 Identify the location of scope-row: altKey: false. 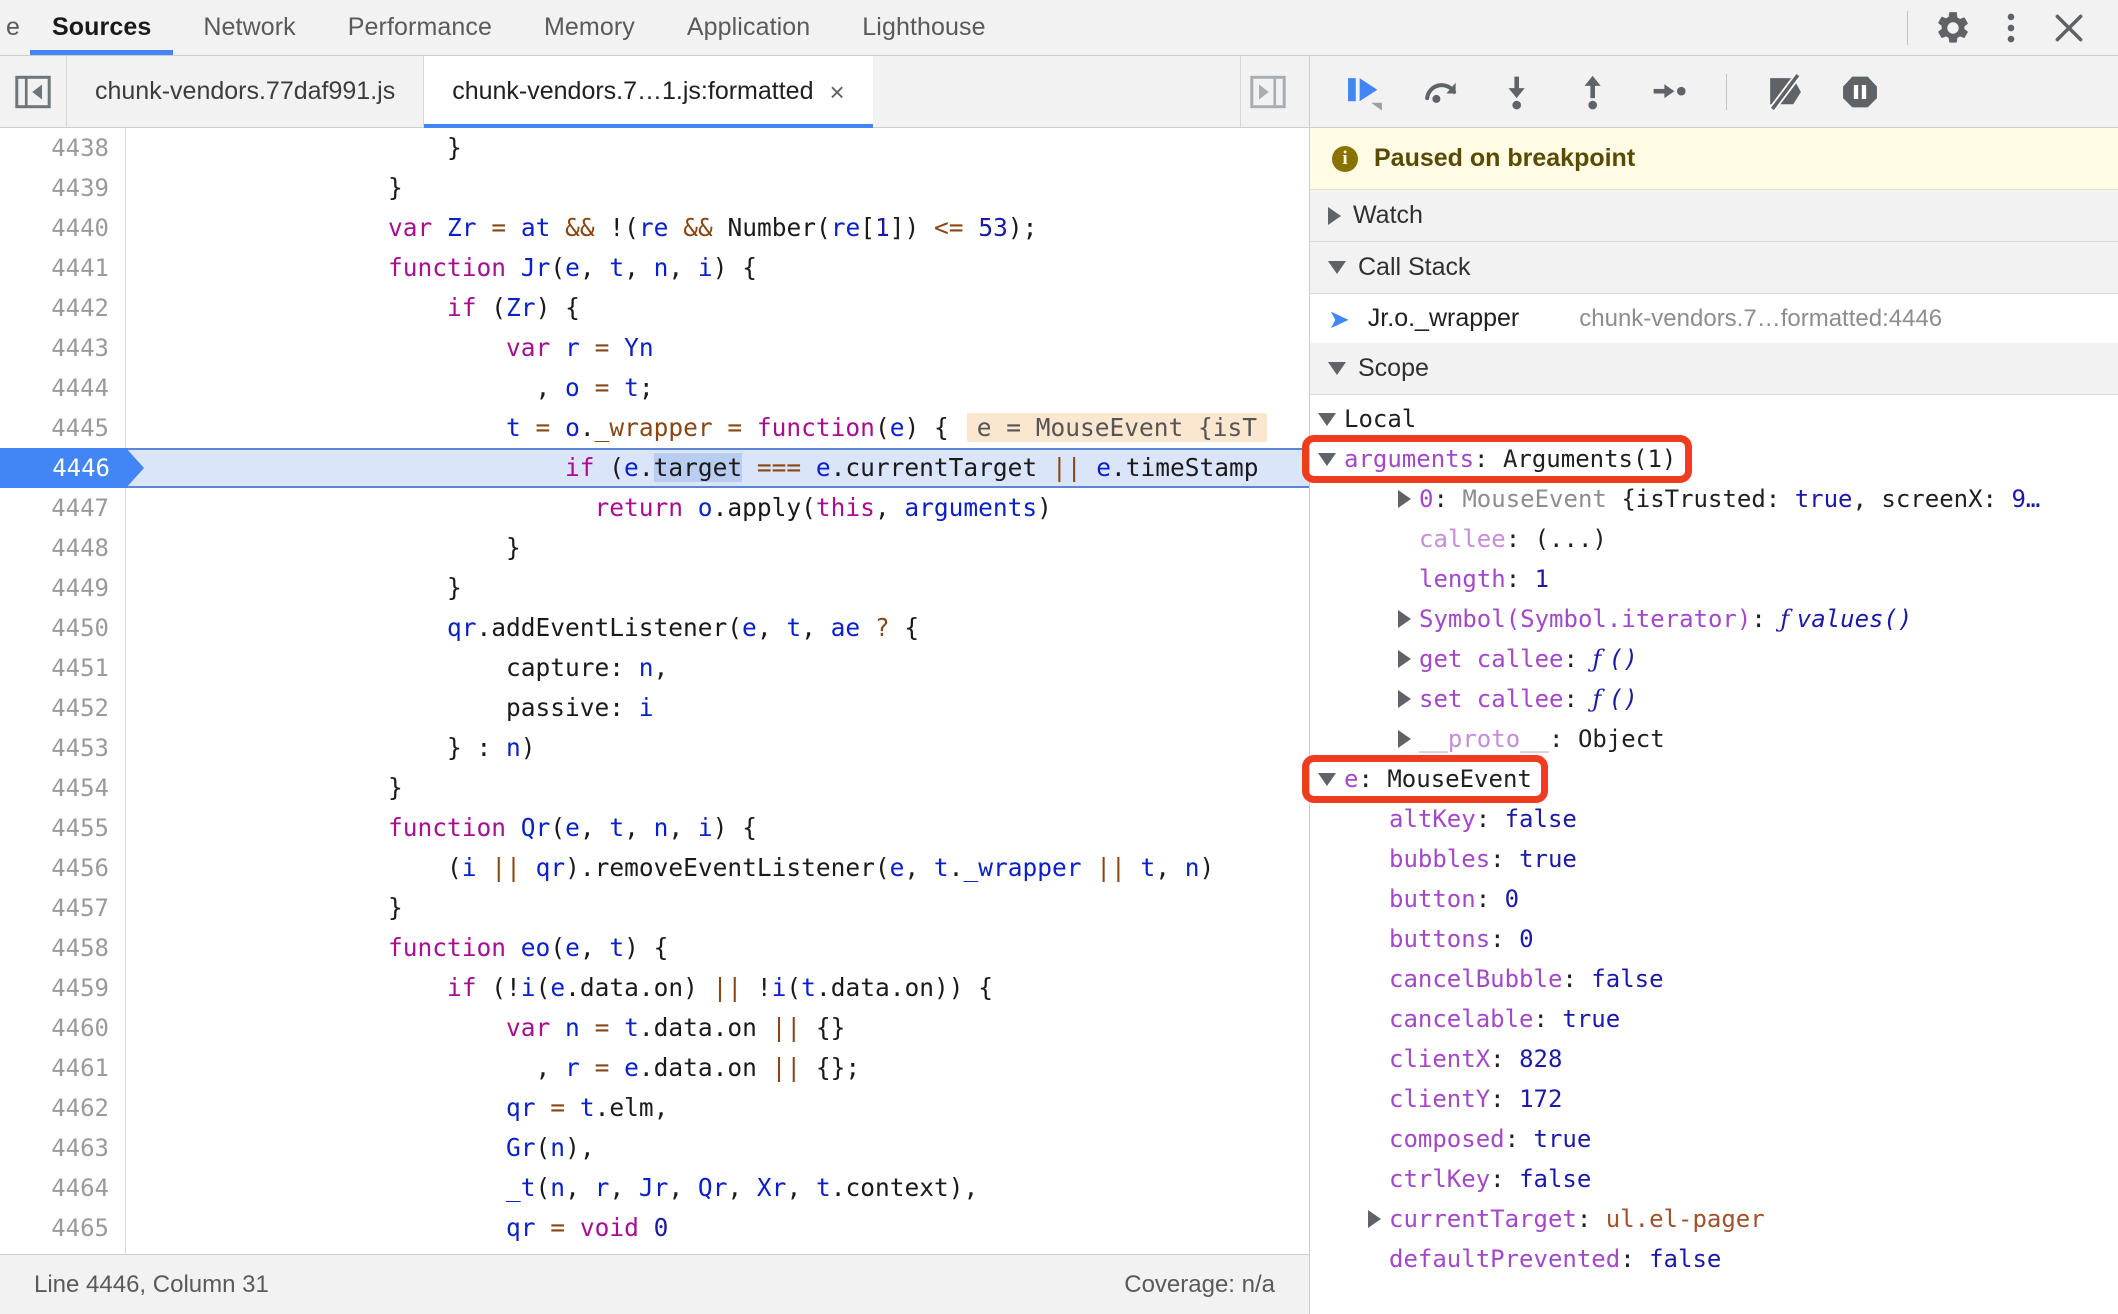
(1714, 819).